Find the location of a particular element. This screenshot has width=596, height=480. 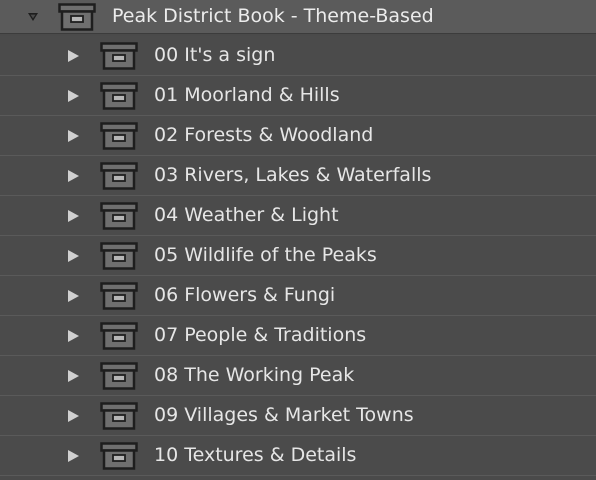

collection-set-row: 05 Wildlife of the Peaks is located at coordinates (298, 256).